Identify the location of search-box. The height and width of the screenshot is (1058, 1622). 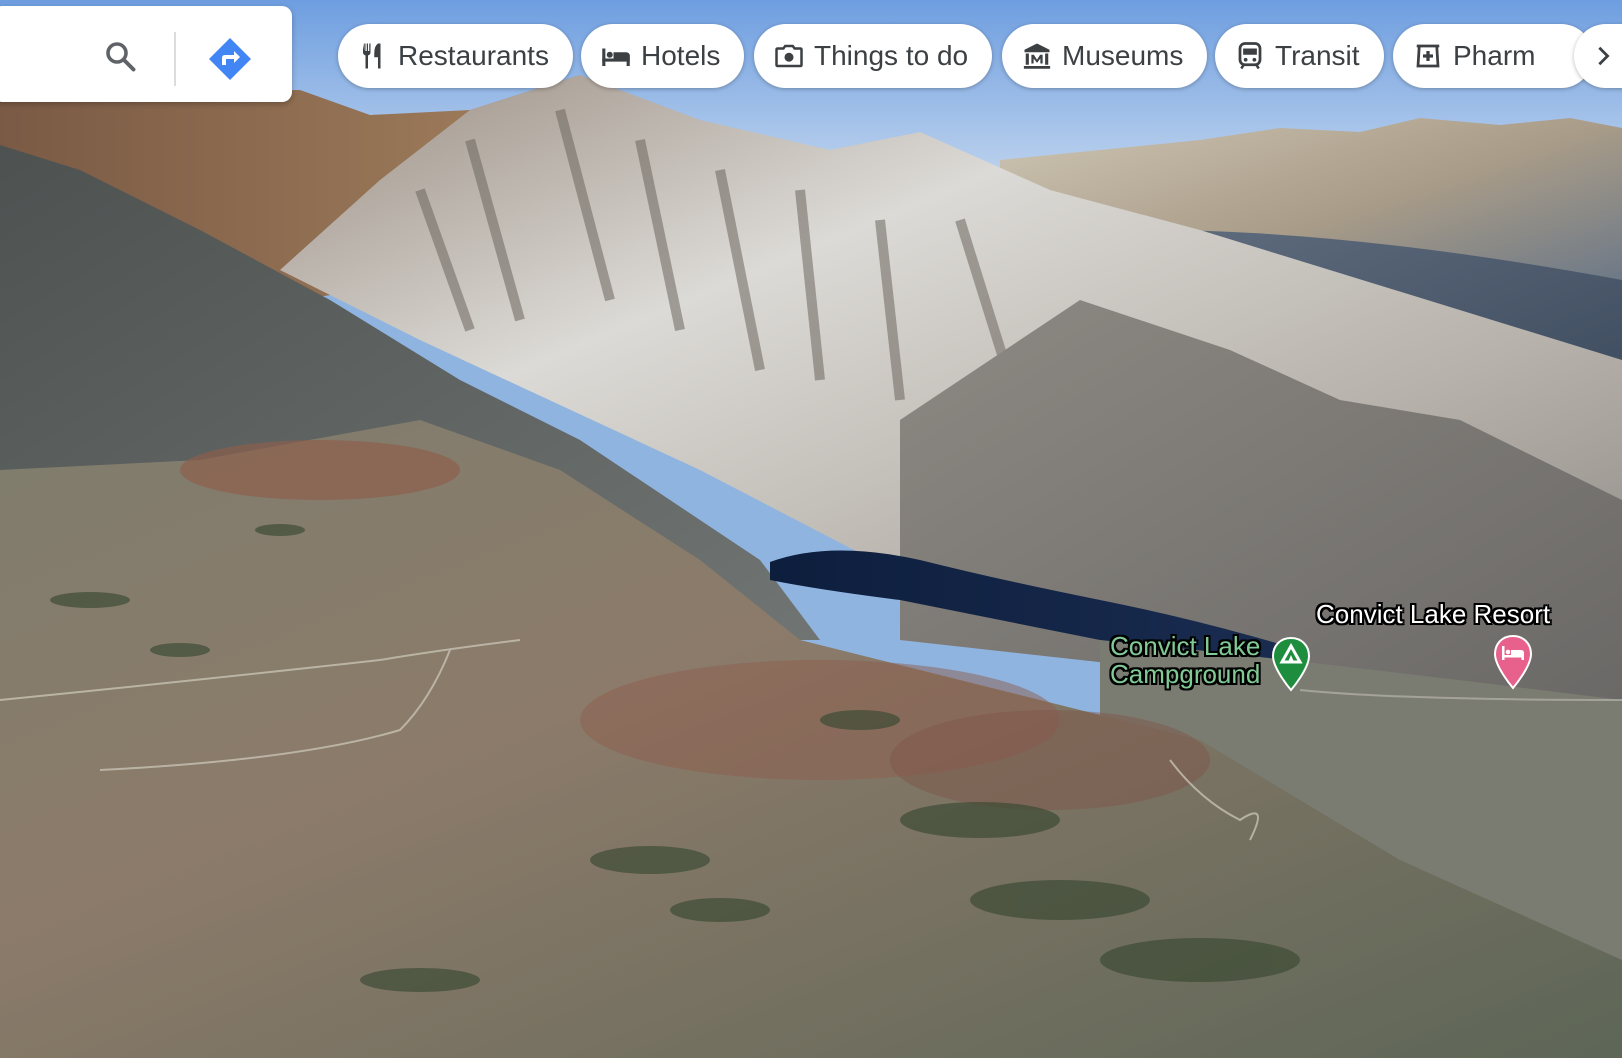
(146, 54).